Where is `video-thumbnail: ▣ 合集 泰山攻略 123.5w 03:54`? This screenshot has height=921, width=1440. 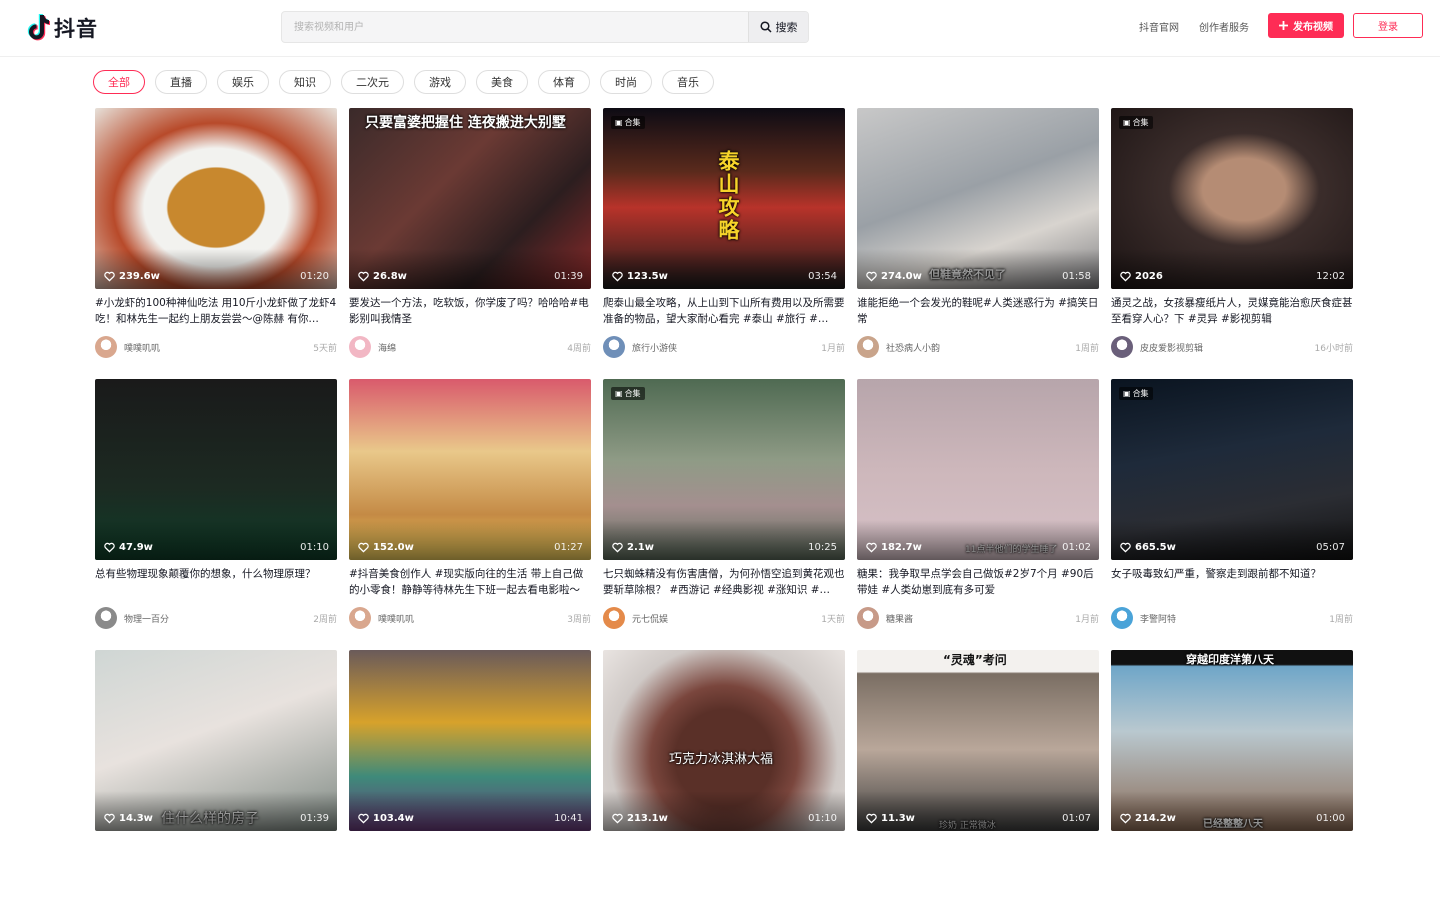
video-thumbnail: ▣ 合集 泰山攻略 123.5w 03:54 is located at coordinates (724, 198).